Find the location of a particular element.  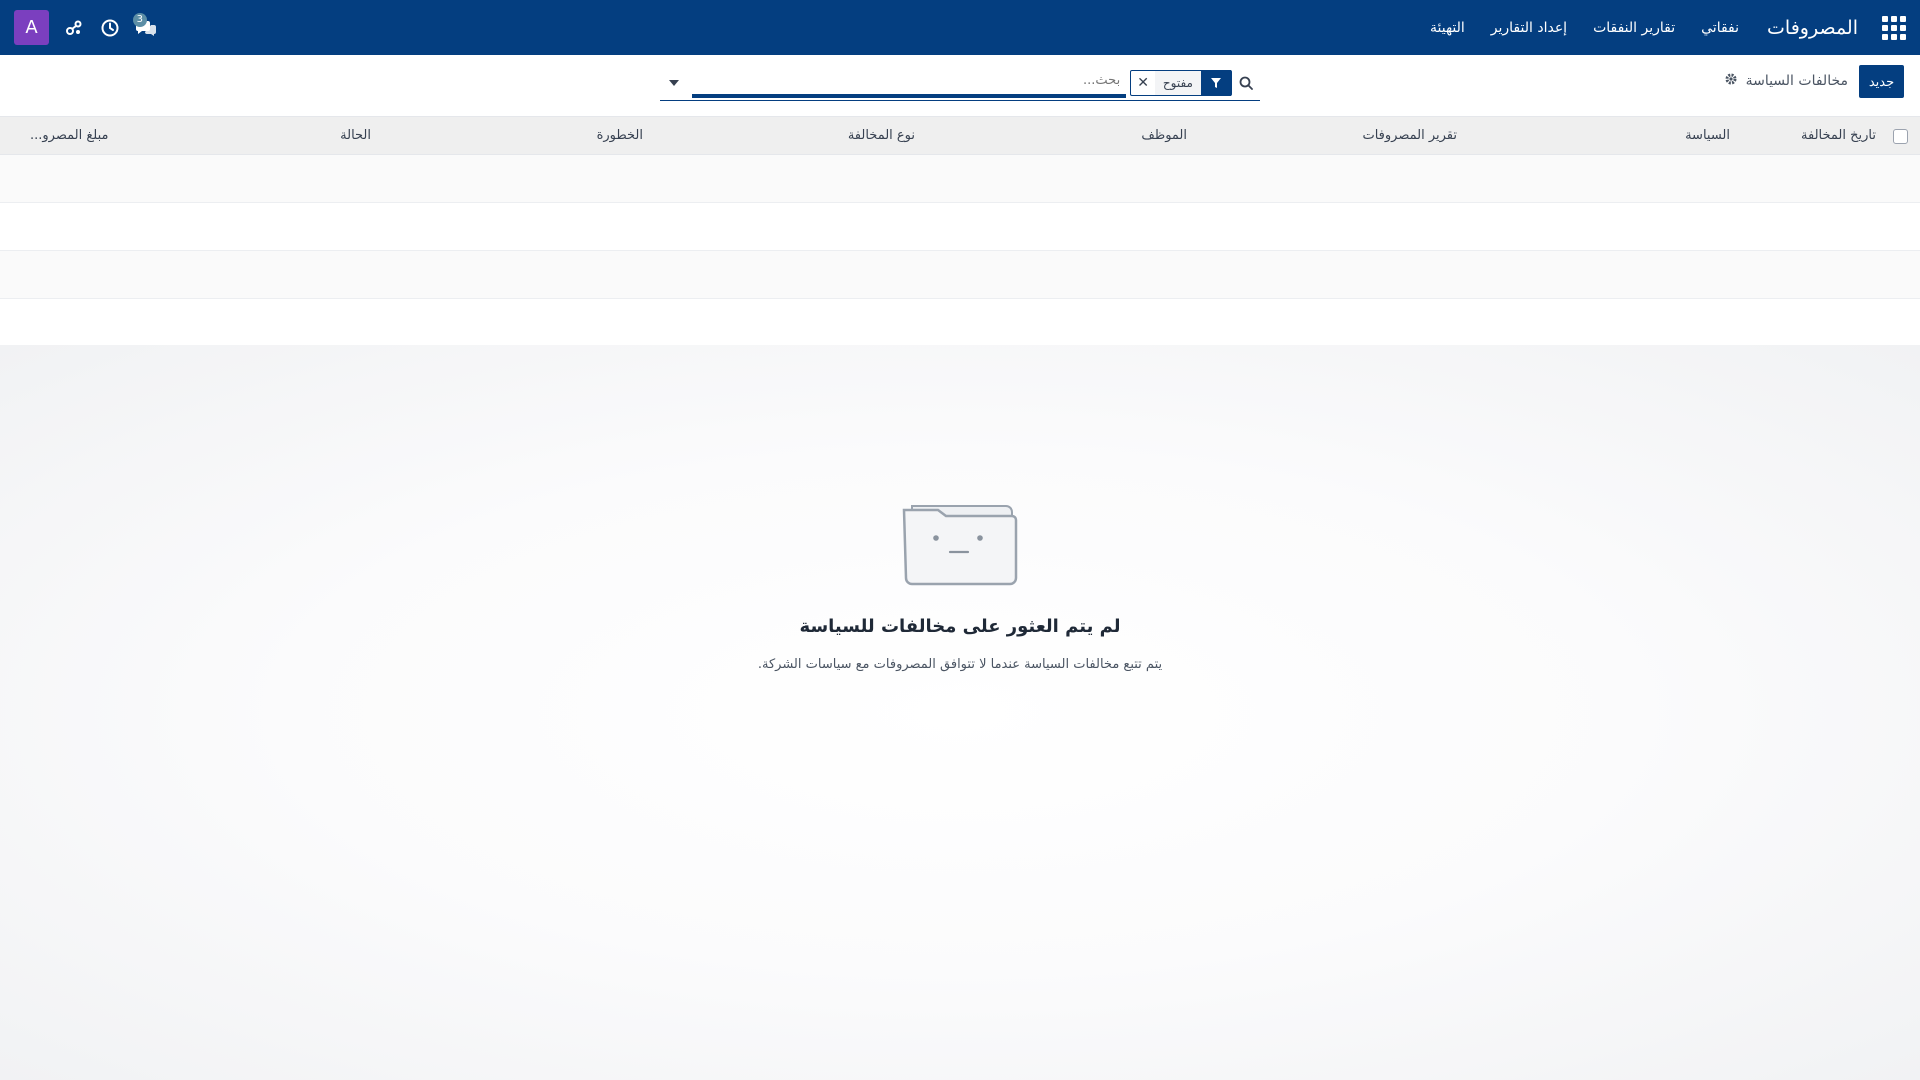

menu-reporting: إعداد التقارير is located at coordinates (1529, 28).